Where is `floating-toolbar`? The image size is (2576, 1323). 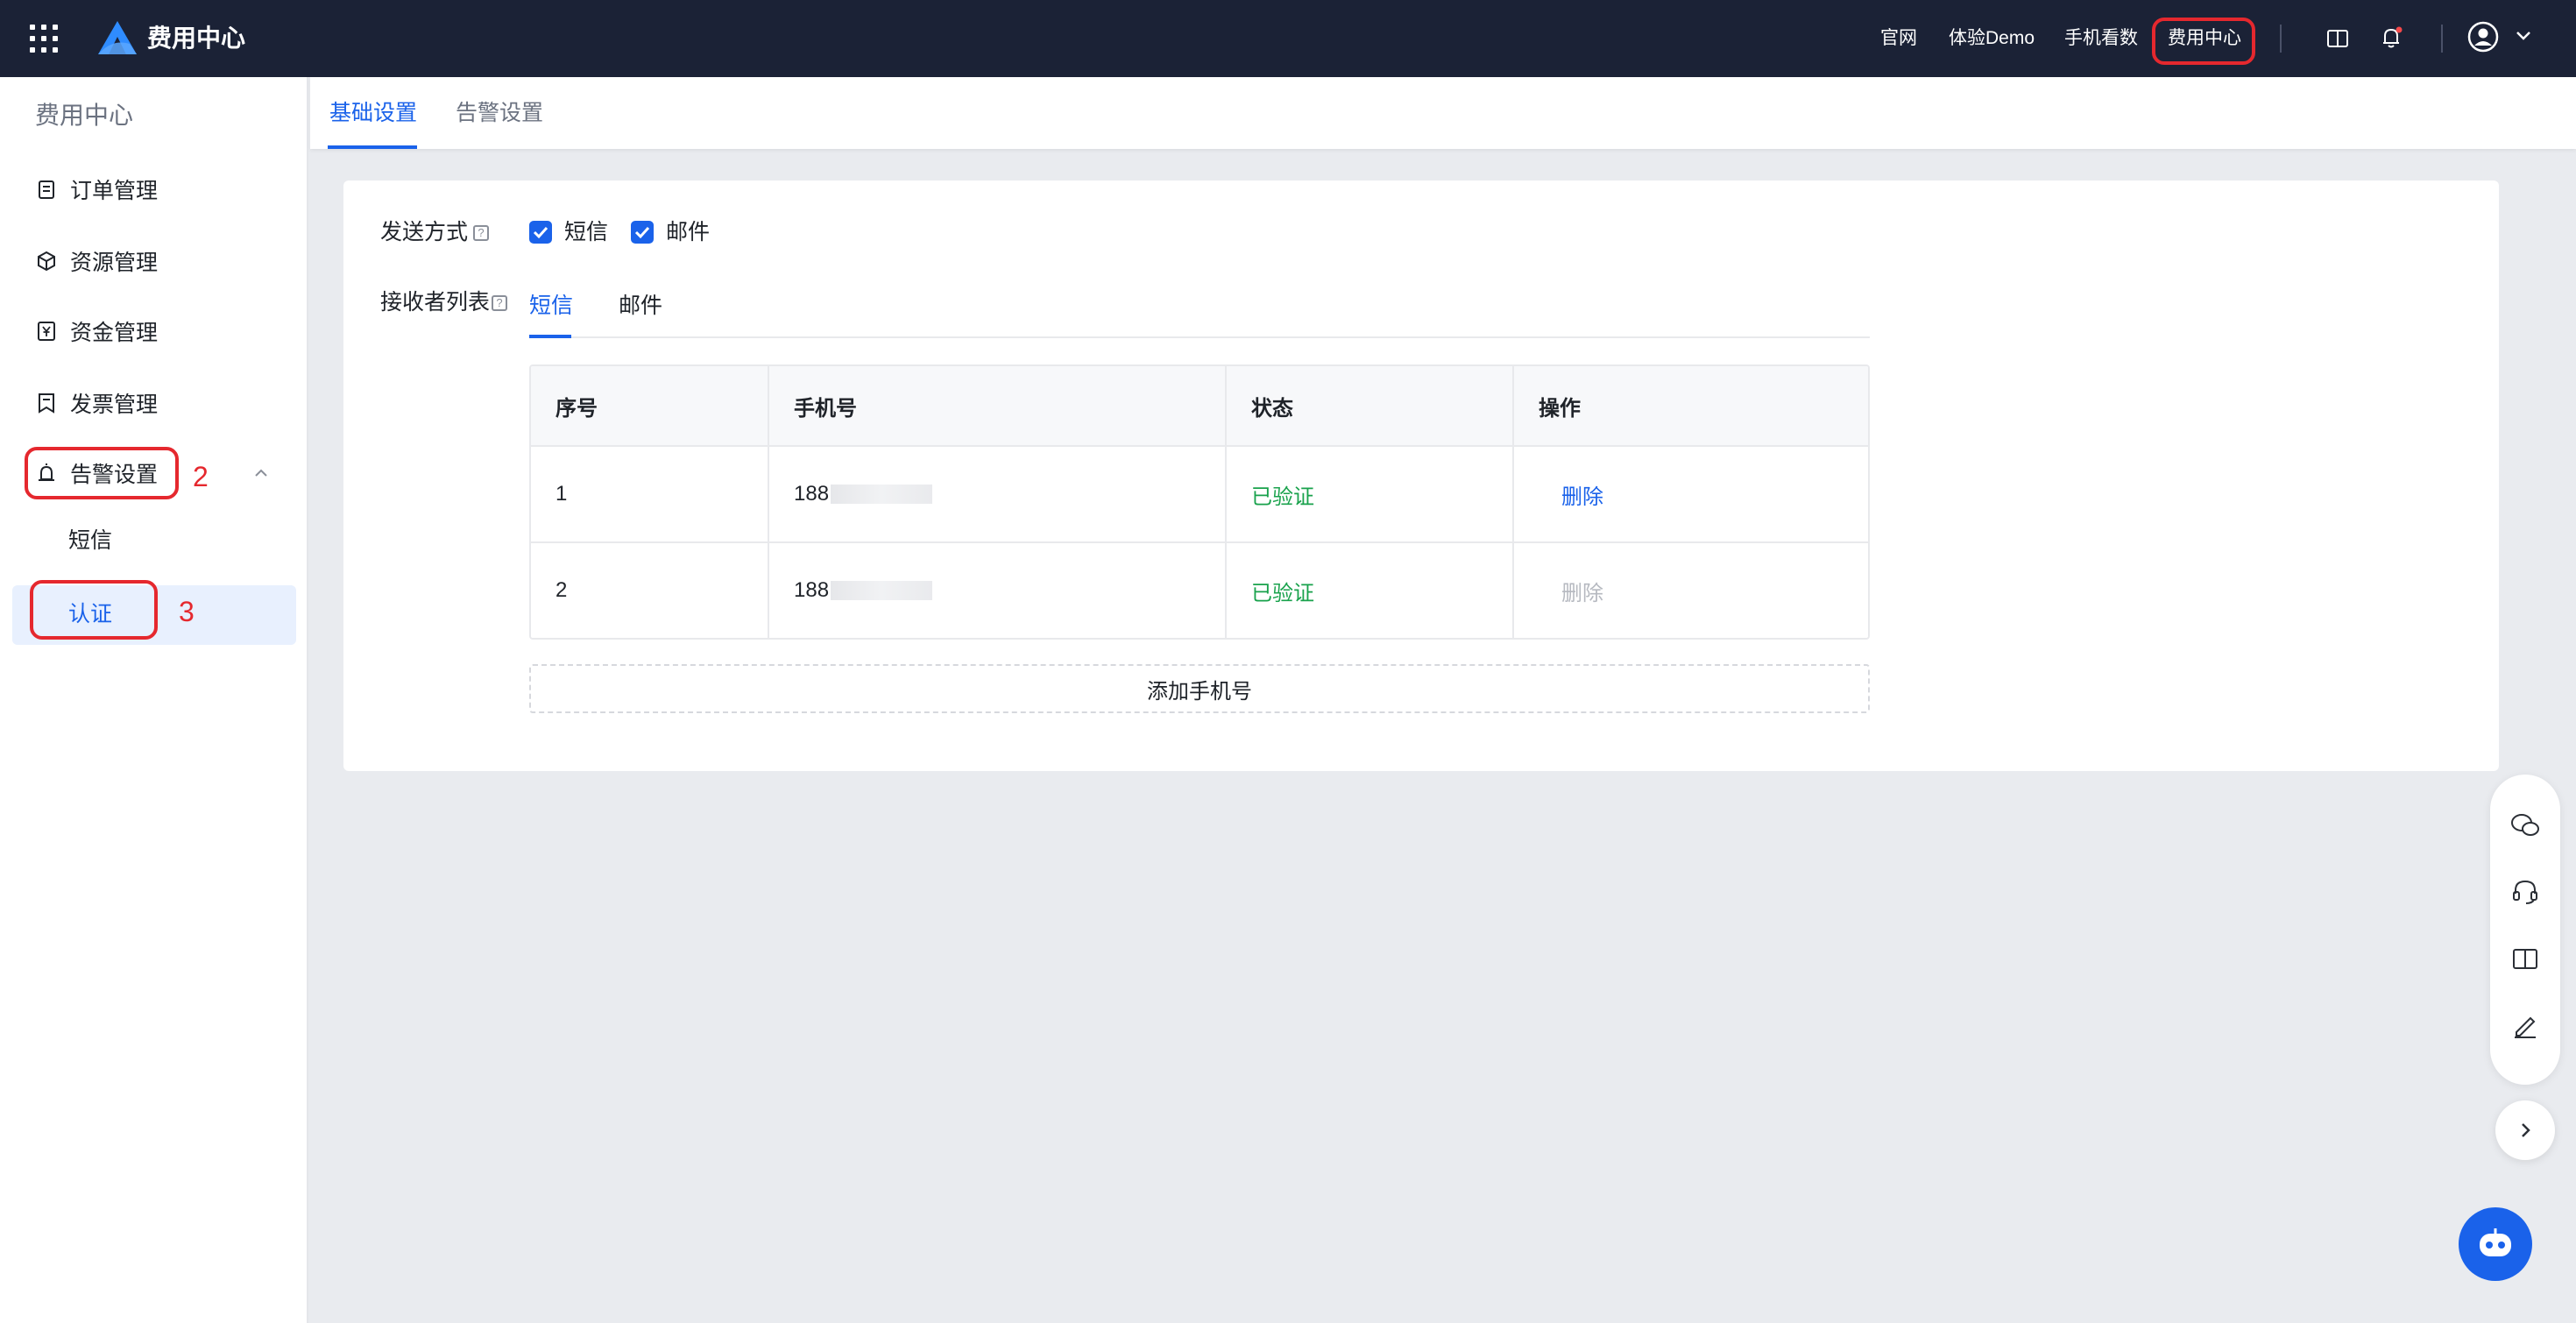
floating-toolbar is located at coordinates (2525, 930).